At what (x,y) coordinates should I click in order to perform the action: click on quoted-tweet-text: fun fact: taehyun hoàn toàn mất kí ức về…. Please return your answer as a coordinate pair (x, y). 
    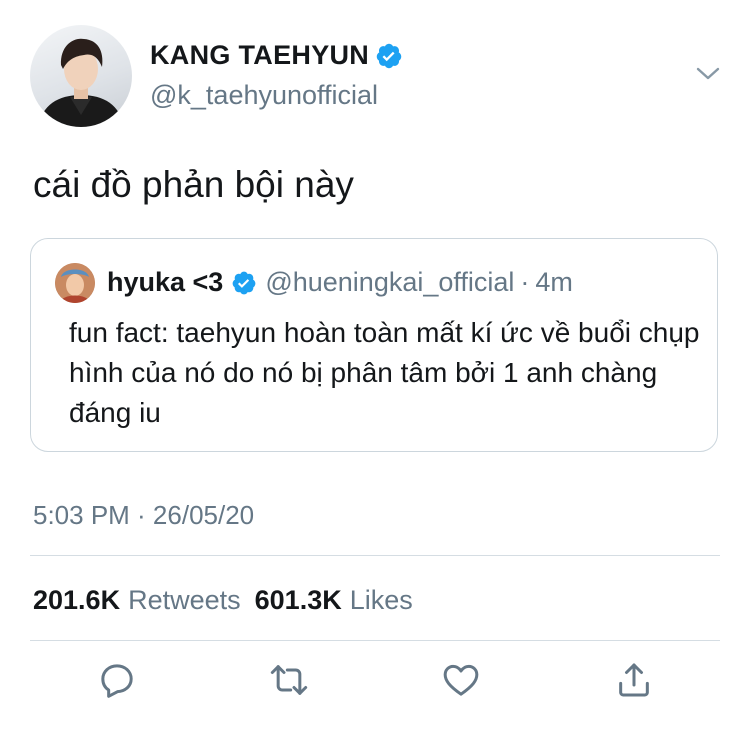
    Looking at the image, I should click on (384, 372).